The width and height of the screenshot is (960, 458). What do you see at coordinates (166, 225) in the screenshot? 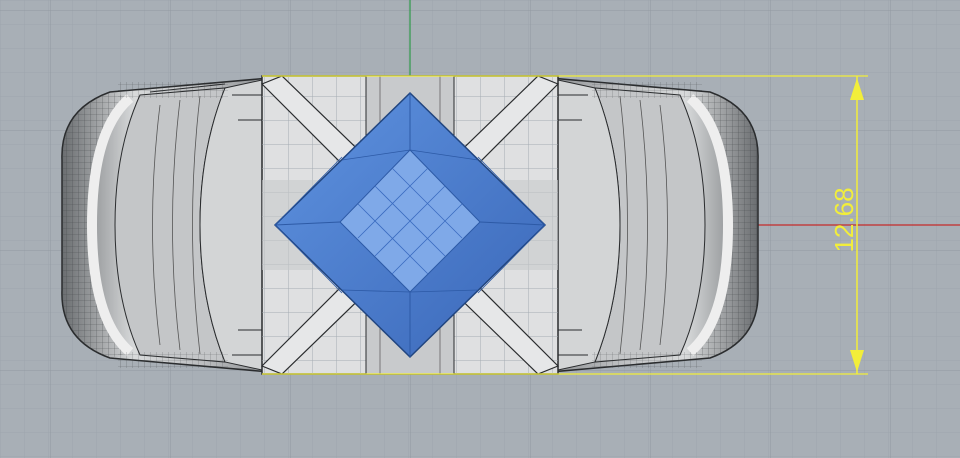
I see `ring-shank-left` at bounding box center [166, 225].